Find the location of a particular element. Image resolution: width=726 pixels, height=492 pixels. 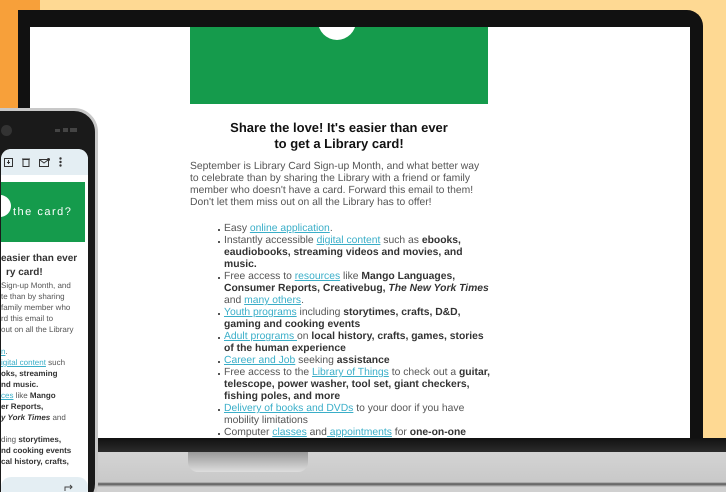

intro-paragraph: September is Library Card Sign-up Month, and what better way to celebrate than by sharing the Library with a friend or family member who doesn't have a card. Forward this email to them! Don't let them miss out on all the Library has to offer! is located at coordinates (335, 185).